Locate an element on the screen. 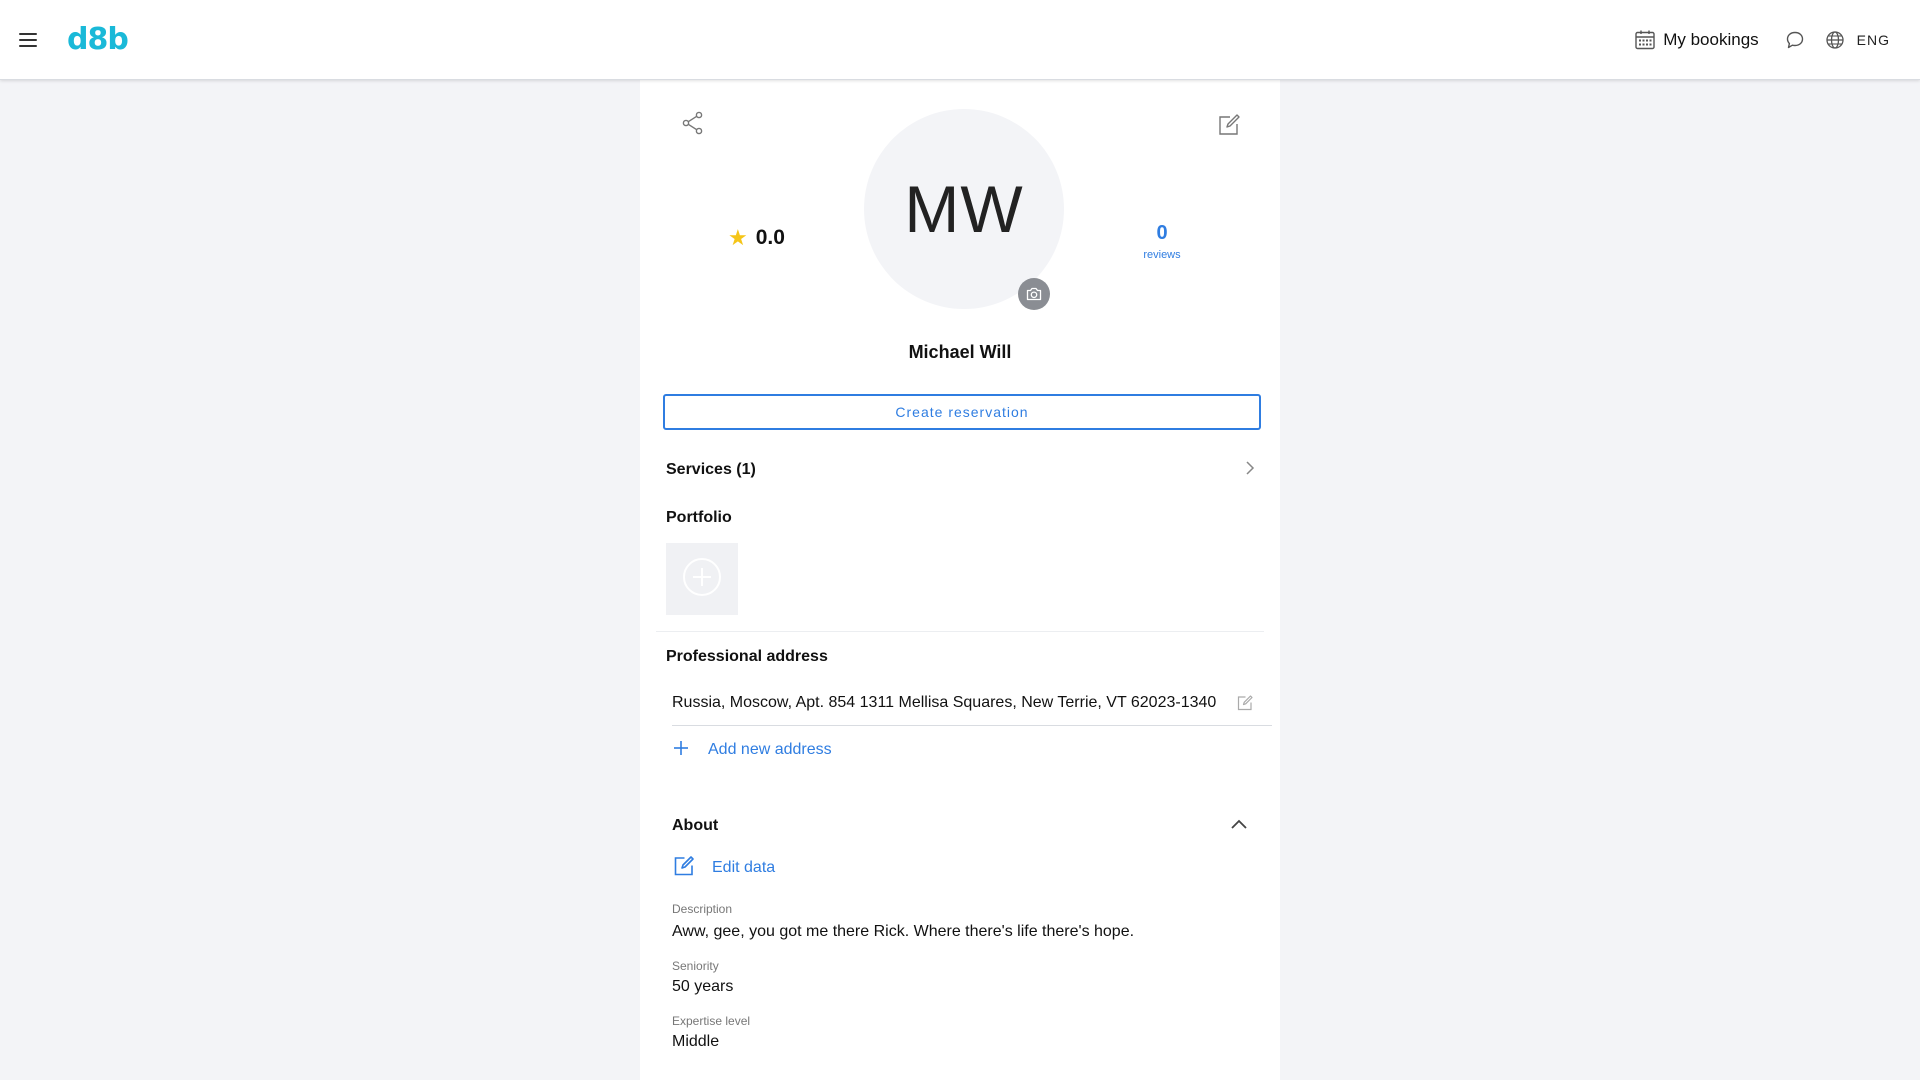  header-actions: My bookings ENG is located at coordinates (1761, 40).